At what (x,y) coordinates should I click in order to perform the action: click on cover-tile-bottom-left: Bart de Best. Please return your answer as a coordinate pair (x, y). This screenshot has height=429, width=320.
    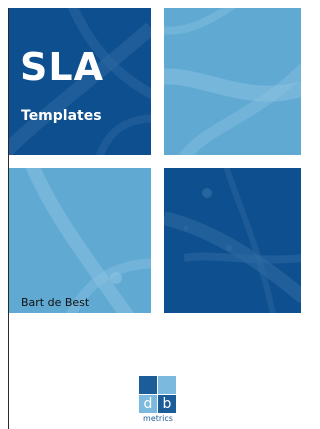
    Looking at the image, I should click on (80, 240).